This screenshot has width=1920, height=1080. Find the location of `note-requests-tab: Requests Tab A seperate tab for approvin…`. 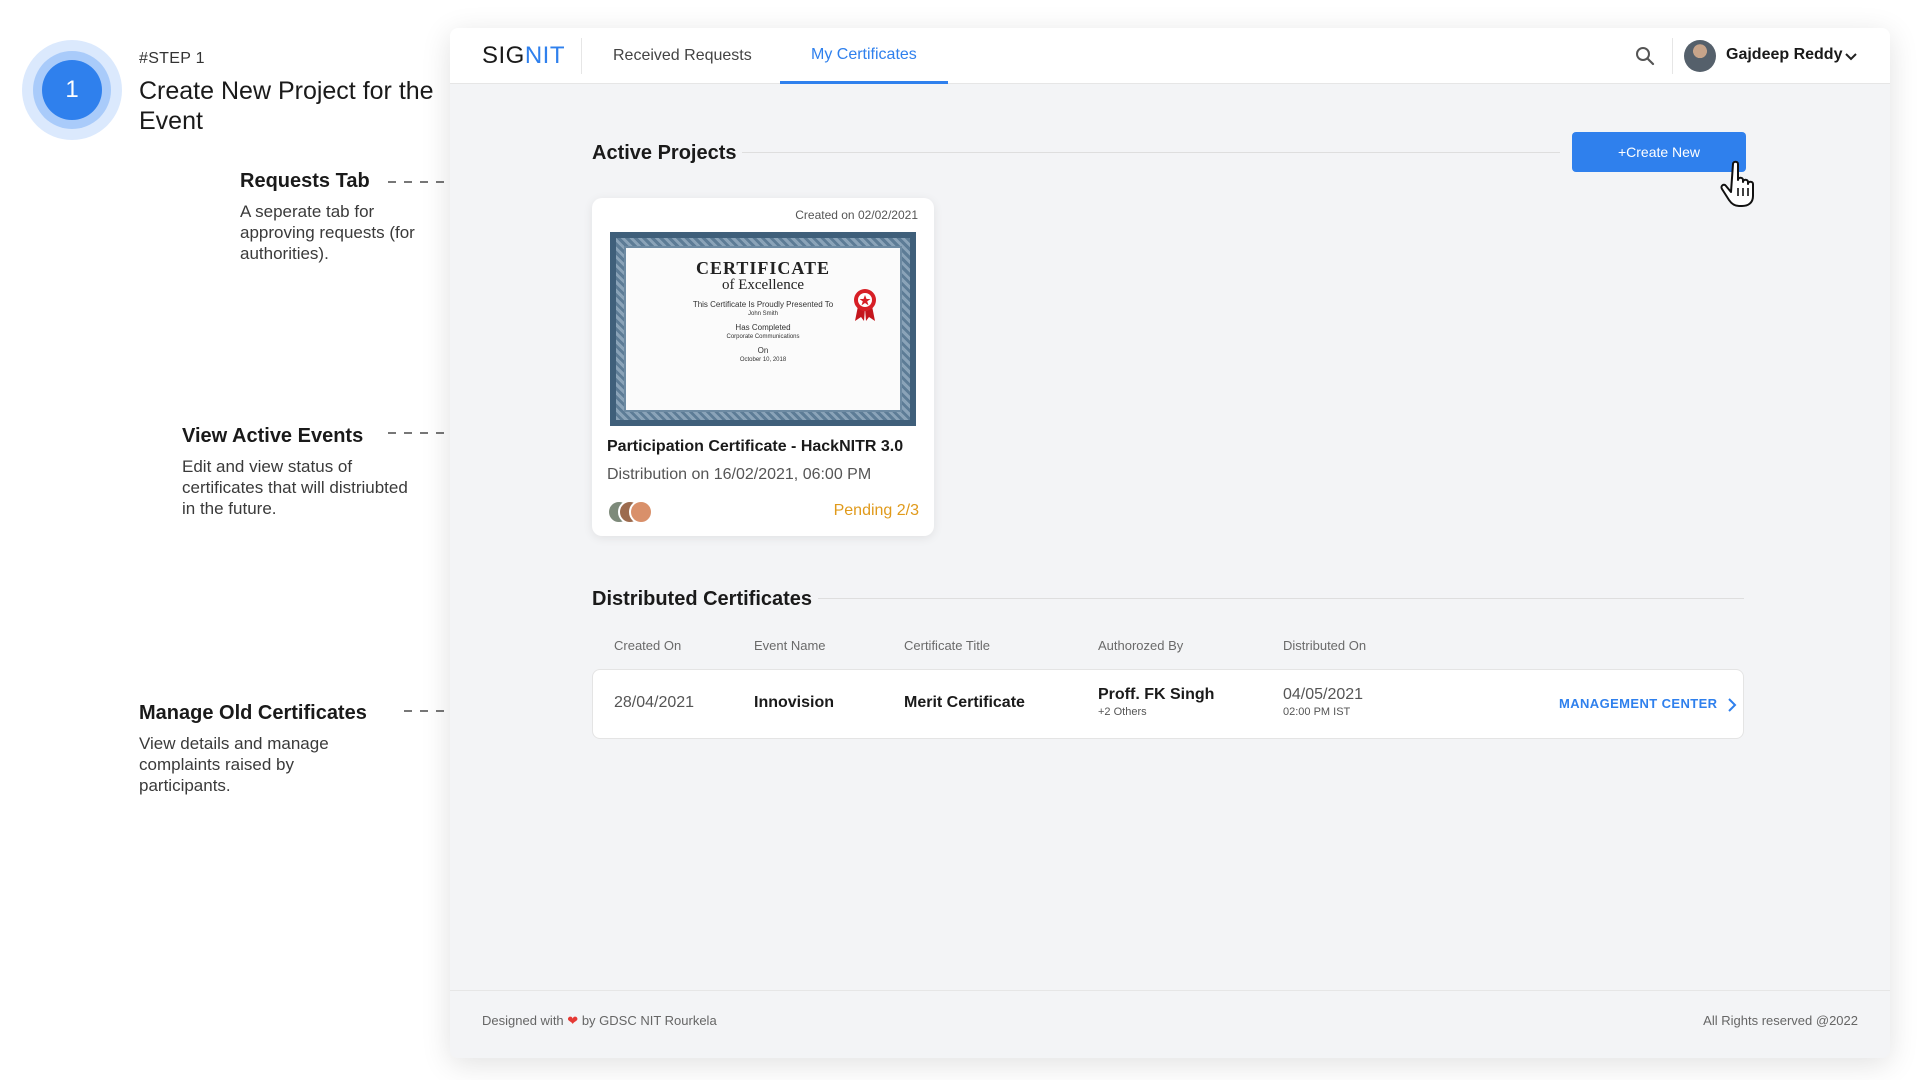

note-requests-tab: Requests Tab A seperate tab for approvin… is located at coordinates (340, 217).